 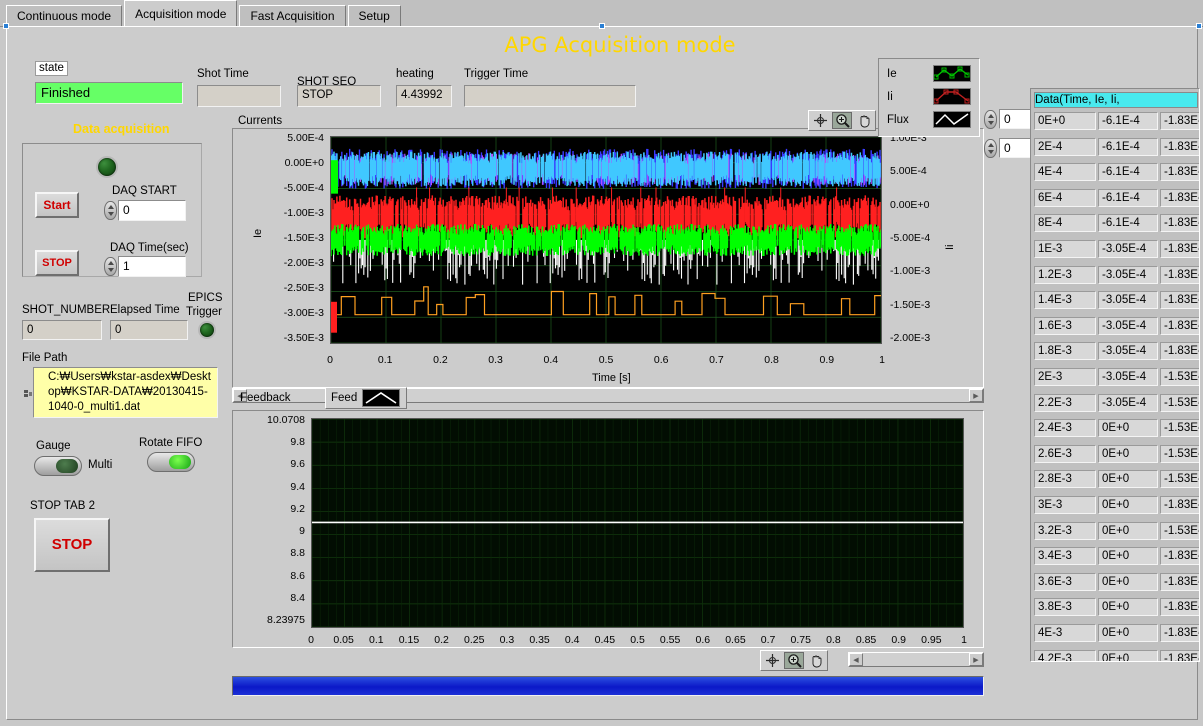 What do you see at coordinates (1065, 197) in the screenshot?
I see `table-cell-time: 6E-4` at bounding box center [1065, 197].